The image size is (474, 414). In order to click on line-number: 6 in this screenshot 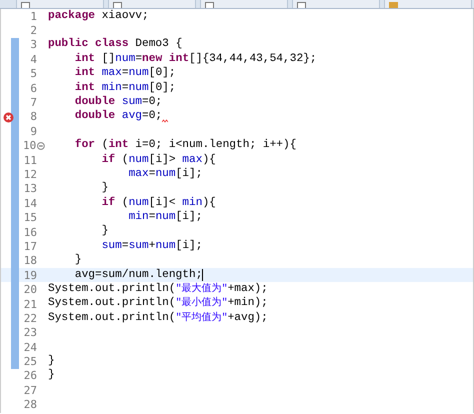, I will do `click(33, 88)`.